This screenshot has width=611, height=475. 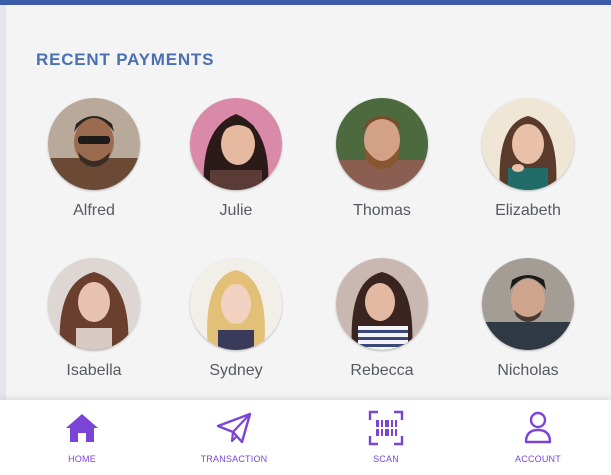 I want to click on contact-alfred: Alfred, so click(x=94, y=159).